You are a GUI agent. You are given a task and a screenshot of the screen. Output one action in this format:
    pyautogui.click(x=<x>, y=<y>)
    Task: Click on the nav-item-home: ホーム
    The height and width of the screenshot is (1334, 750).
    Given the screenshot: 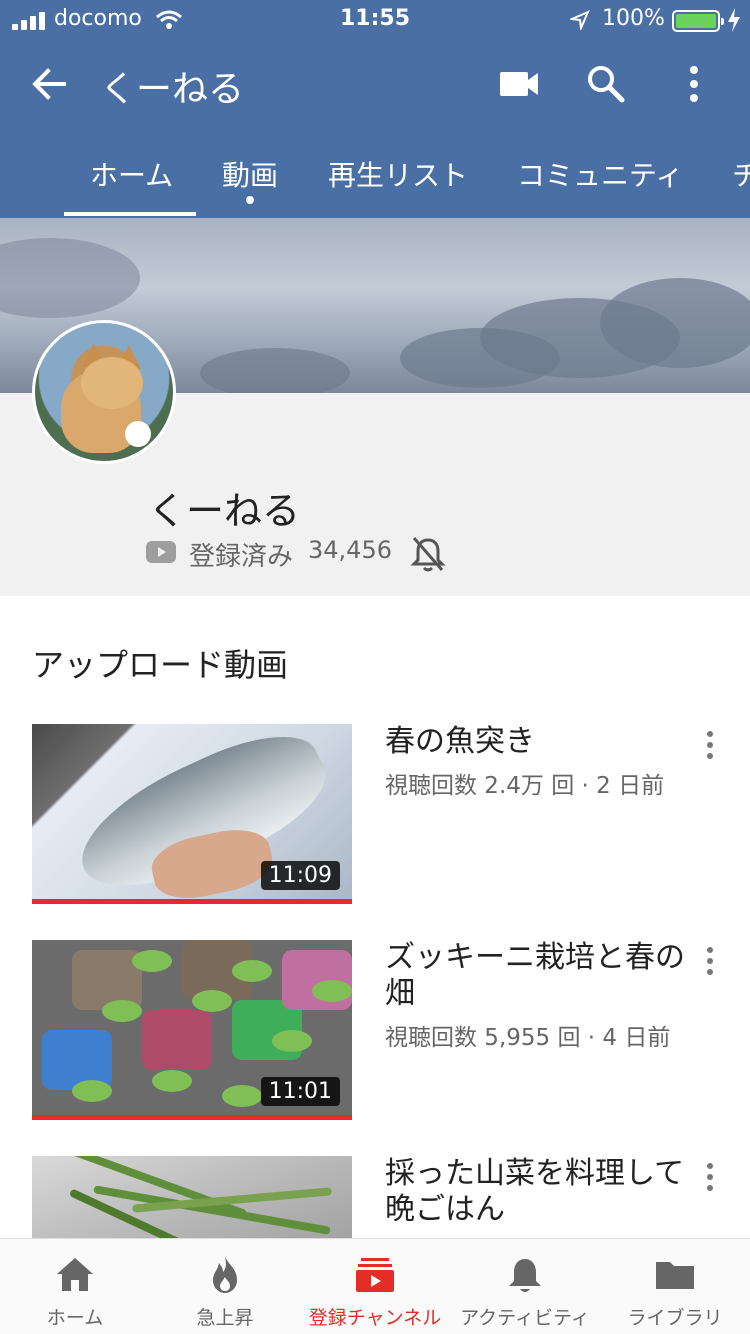 What is the action you would take?
    pyautogui.click(x=75, y=1286)
    